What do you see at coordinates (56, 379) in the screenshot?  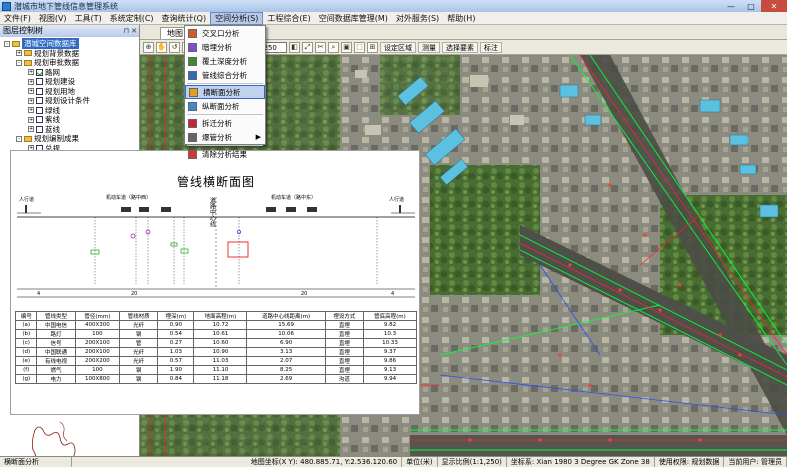 I see `table-cell: 电力` at bounding box center [56, 379].